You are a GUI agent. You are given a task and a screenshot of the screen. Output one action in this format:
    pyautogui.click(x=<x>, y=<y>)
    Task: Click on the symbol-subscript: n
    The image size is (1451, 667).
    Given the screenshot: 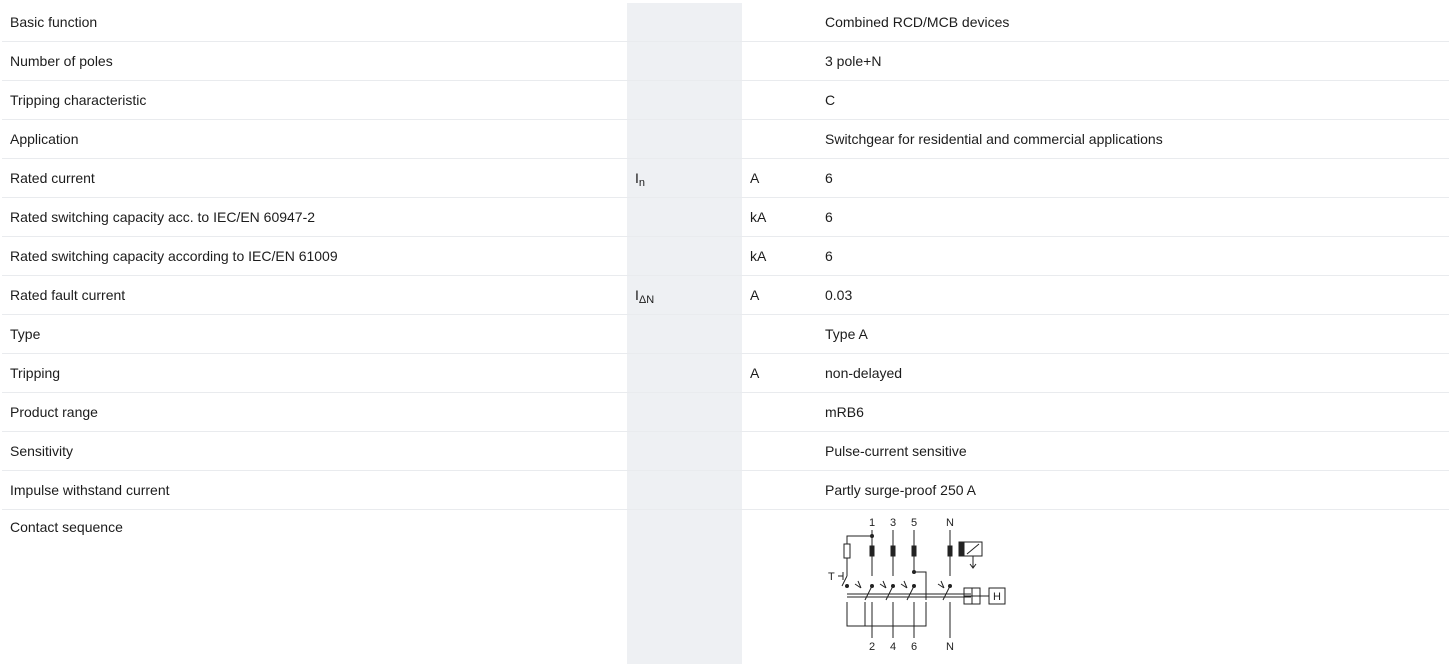 What is the action you would take?
    pyautogui.click(x=642, y=183)
    